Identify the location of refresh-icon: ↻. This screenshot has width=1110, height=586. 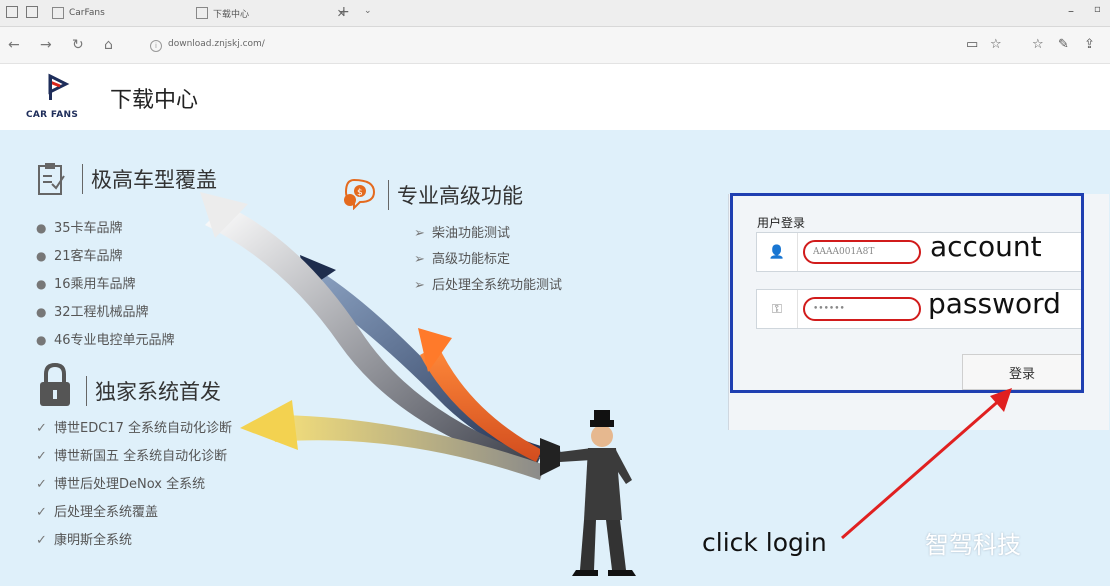
(78, 45).